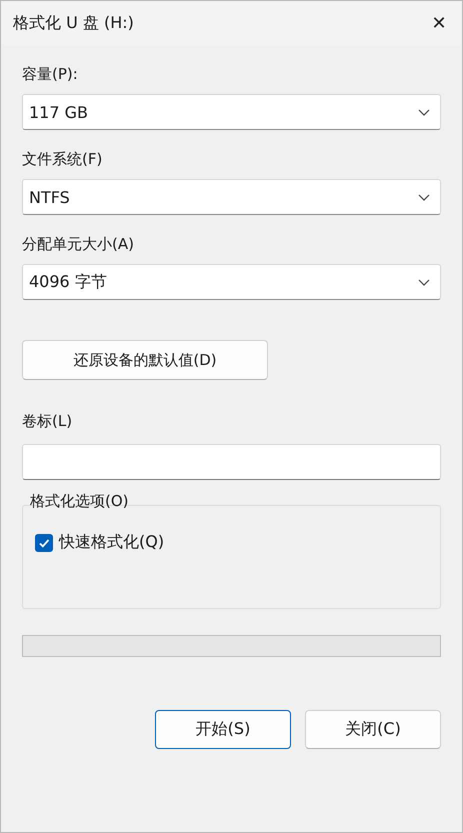 This screenshot has height=833, width=463. Describe the element at coordinates (48, 421) in the screenshot. I see `field-label: 卷标(L)` at that location.